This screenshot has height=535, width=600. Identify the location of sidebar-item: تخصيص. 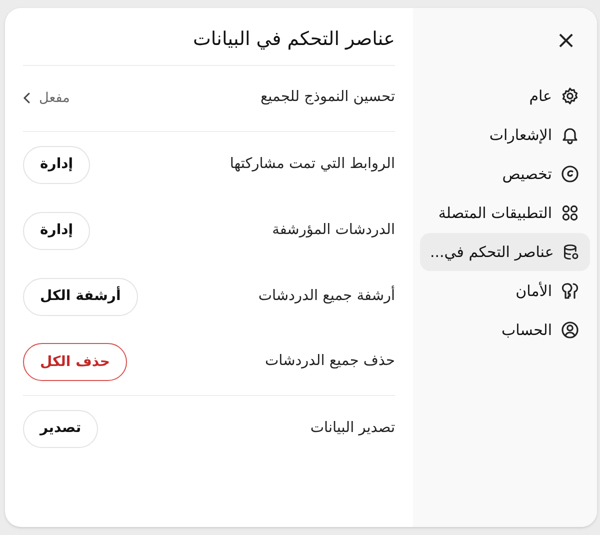
(505, 174).